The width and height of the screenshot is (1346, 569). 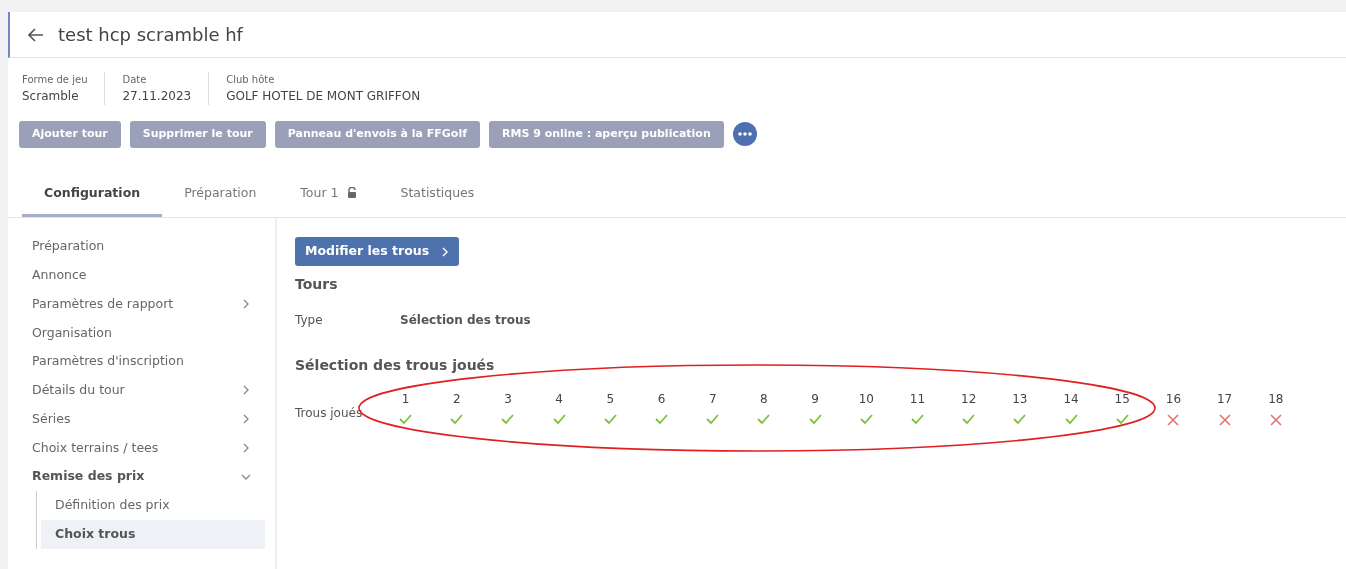 I want to click on hole-number: 12, so click(x=969, y=399).